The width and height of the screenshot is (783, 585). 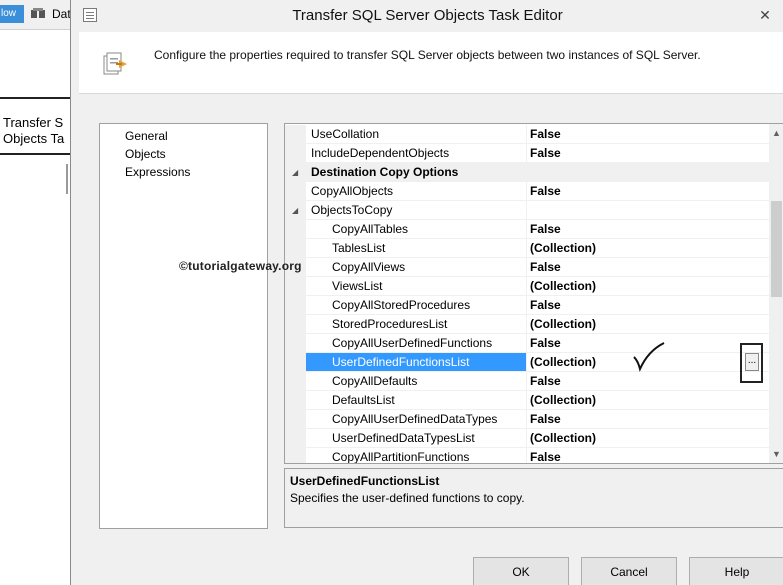 What do you see at coordinates (240, 266) in the screenshot?
I see `watermark-text: ©tutorialgateway.org` at bounding box center [240, 266].